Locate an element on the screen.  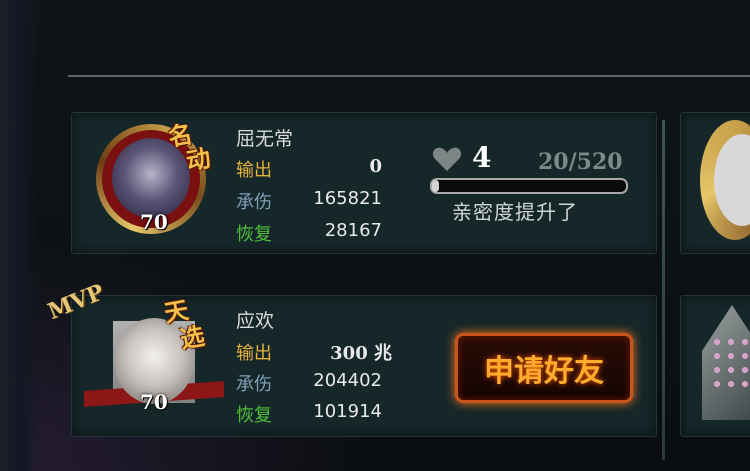
intimacy-count: 4 is located at coordinates (482, 157).